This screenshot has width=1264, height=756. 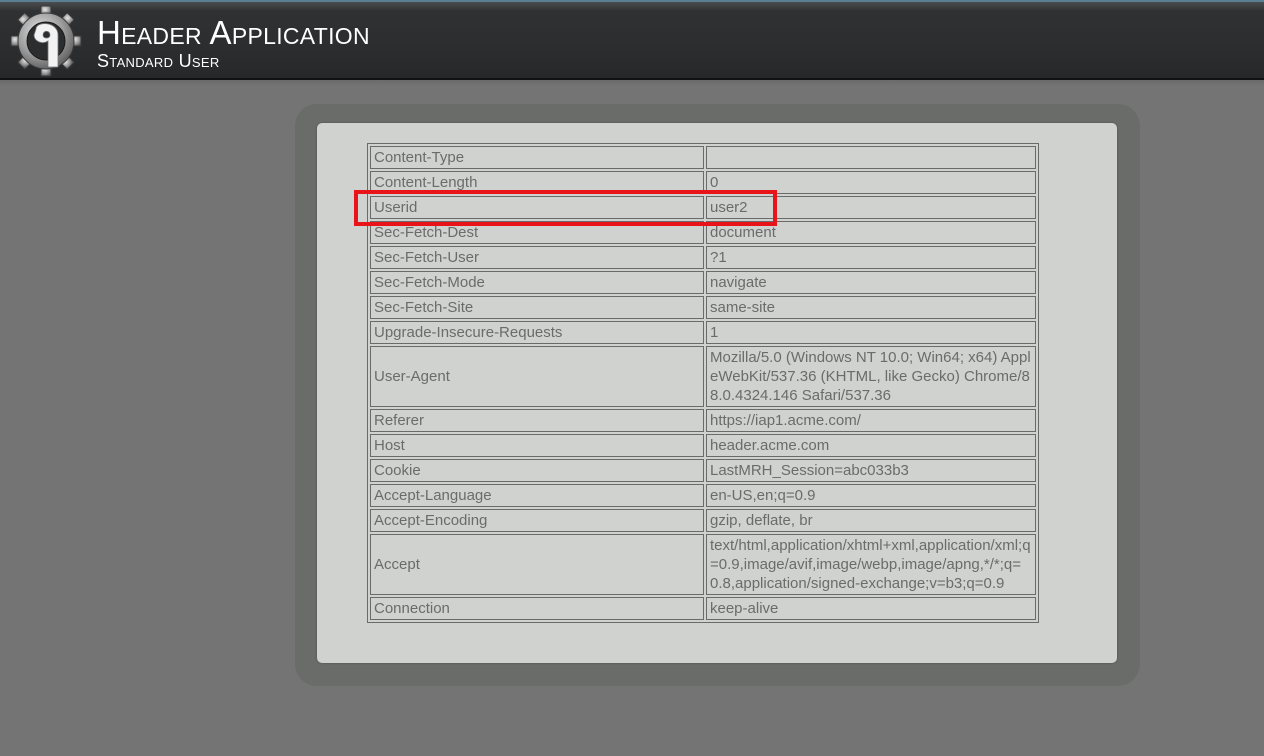 I want to click on app-title: Header Application, so click(x=233, y=32).